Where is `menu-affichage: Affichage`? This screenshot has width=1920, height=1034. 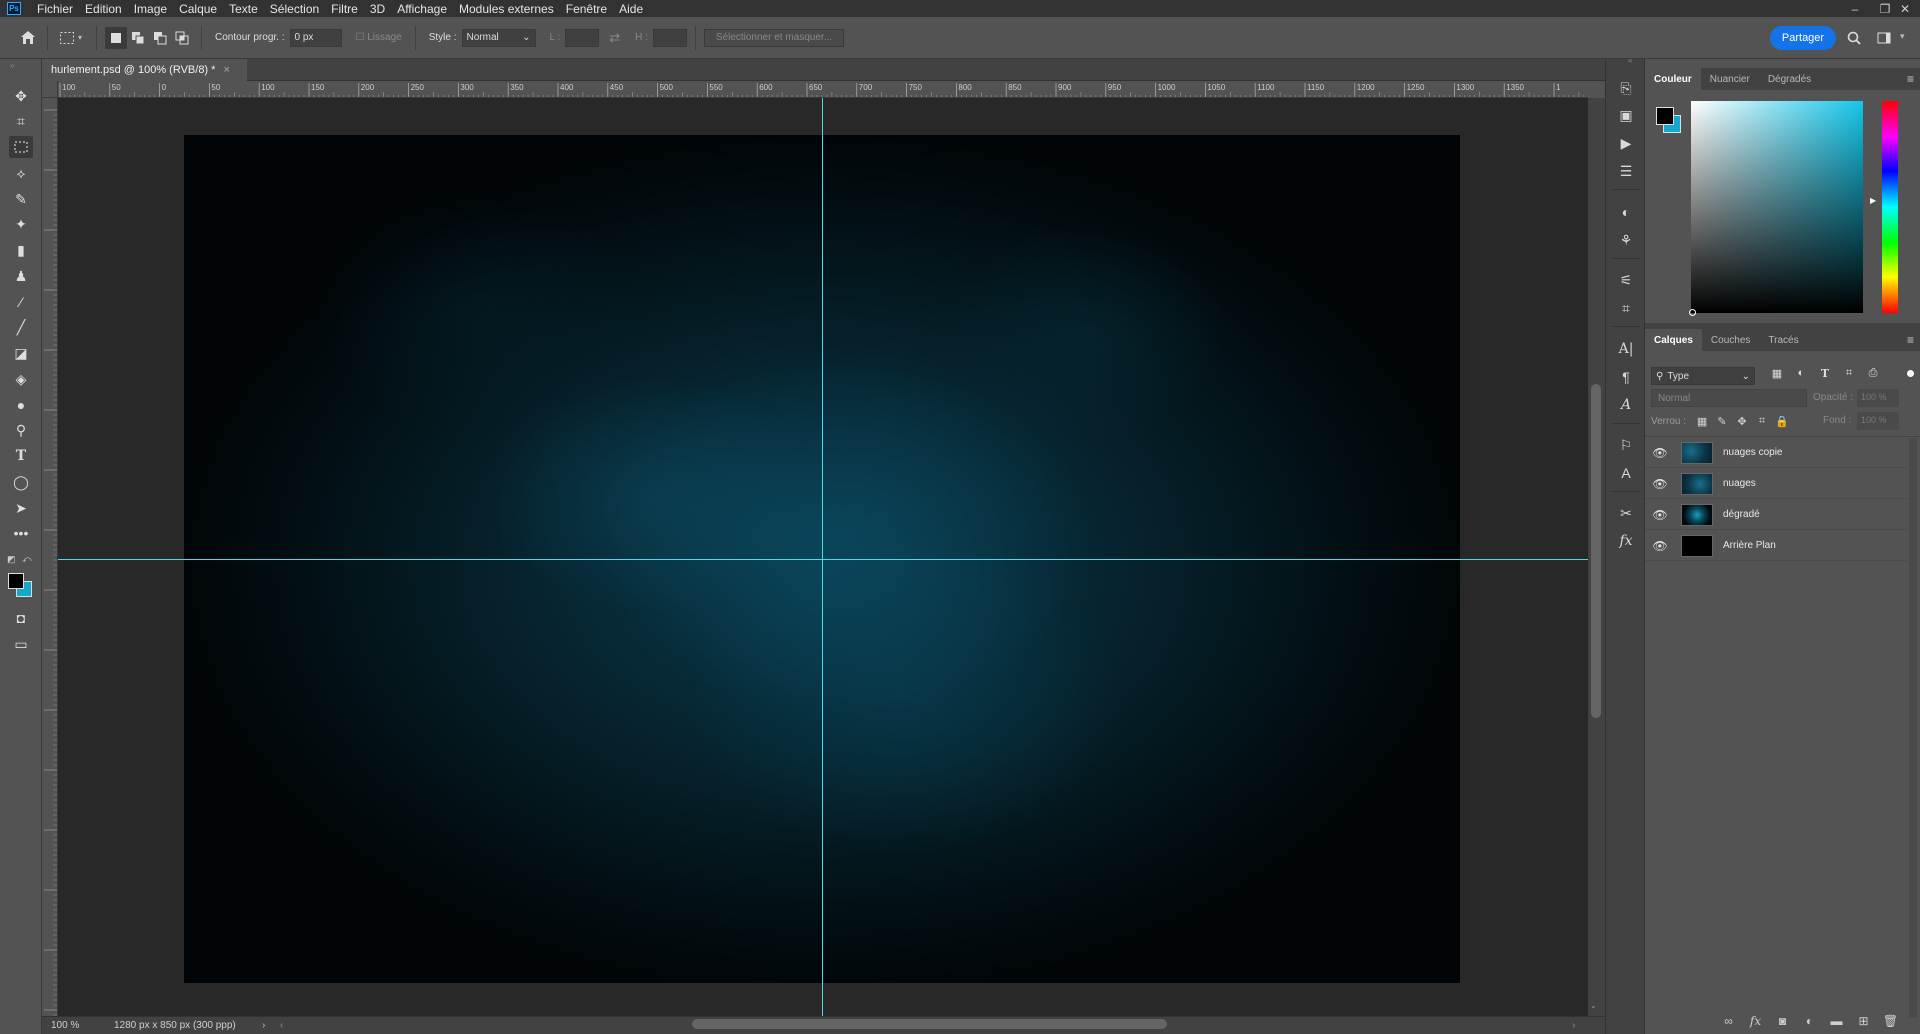
menu-affichage: Affichage is located at coordinates (422, 9).